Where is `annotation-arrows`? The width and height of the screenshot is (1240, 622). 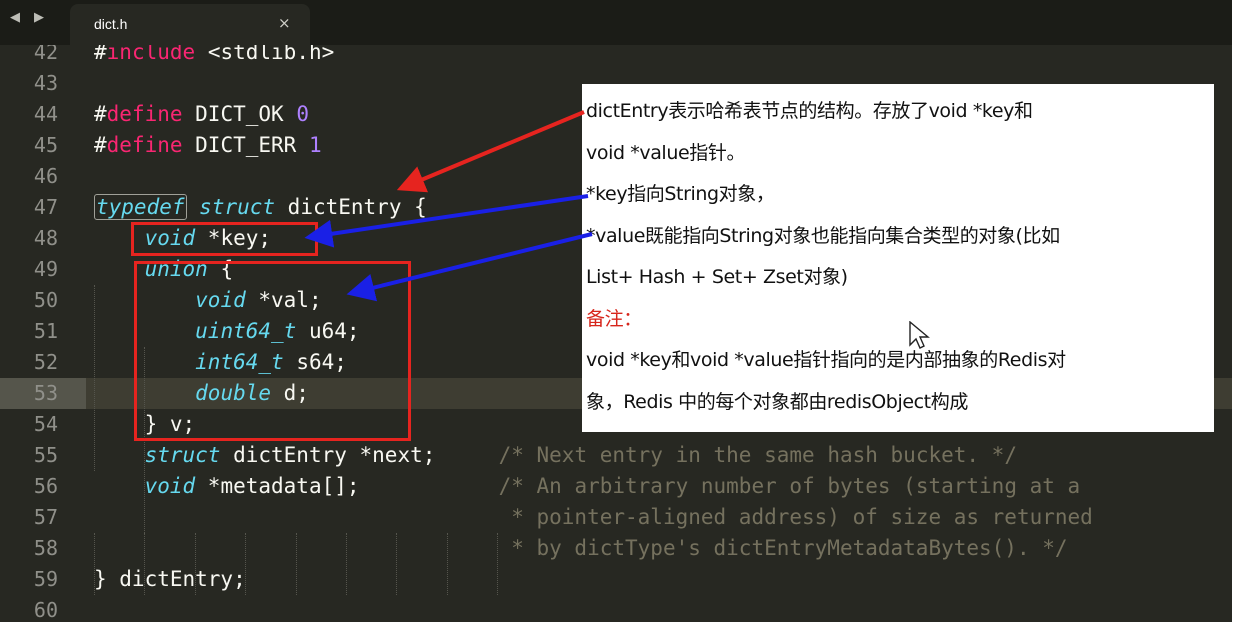 annotation-arrows is located at coordinates (448, 206).